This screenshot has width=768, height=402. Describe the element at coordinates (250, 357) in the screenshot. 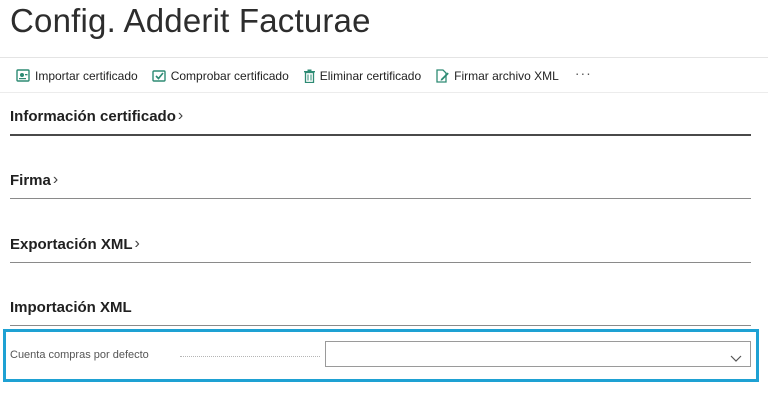

I see `field-dotted-leader` at that location.